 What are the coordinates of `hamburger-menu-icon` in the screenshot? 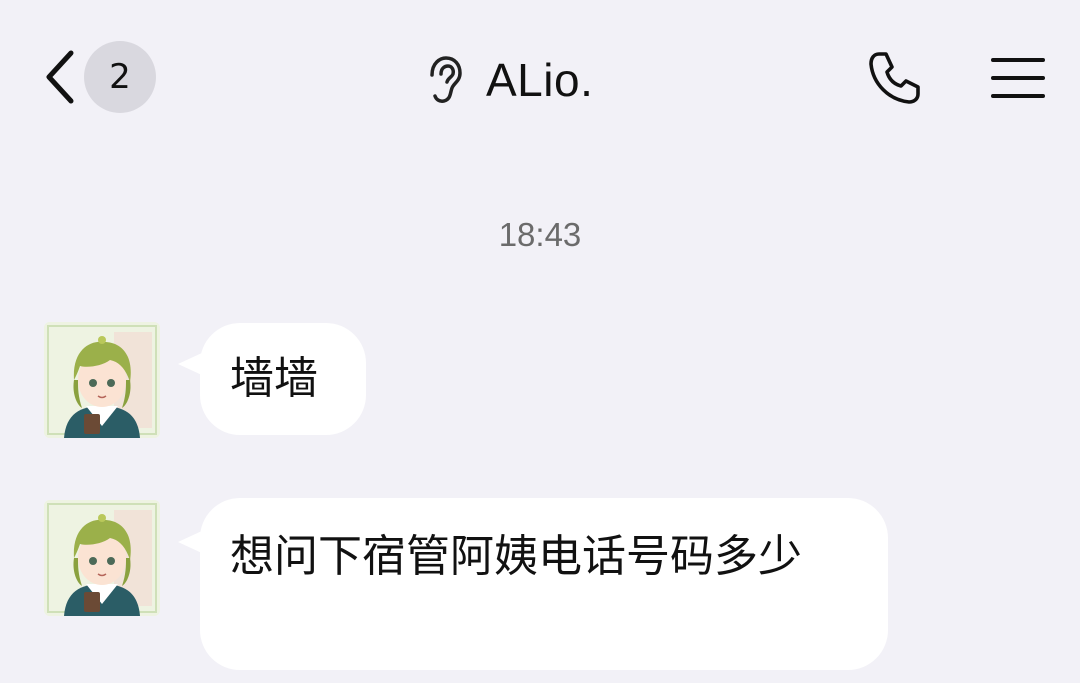 It's located at (1018, 80).